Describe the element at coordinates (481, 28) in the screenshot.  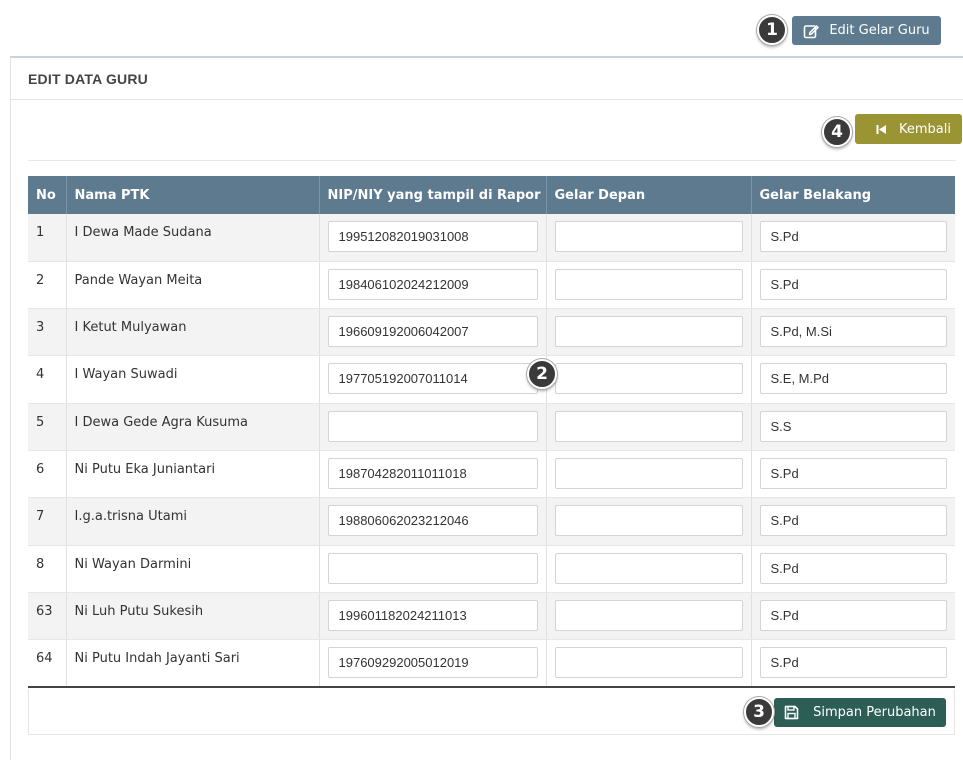
I see `top-bar: Edit Gelar Guru` at that location.